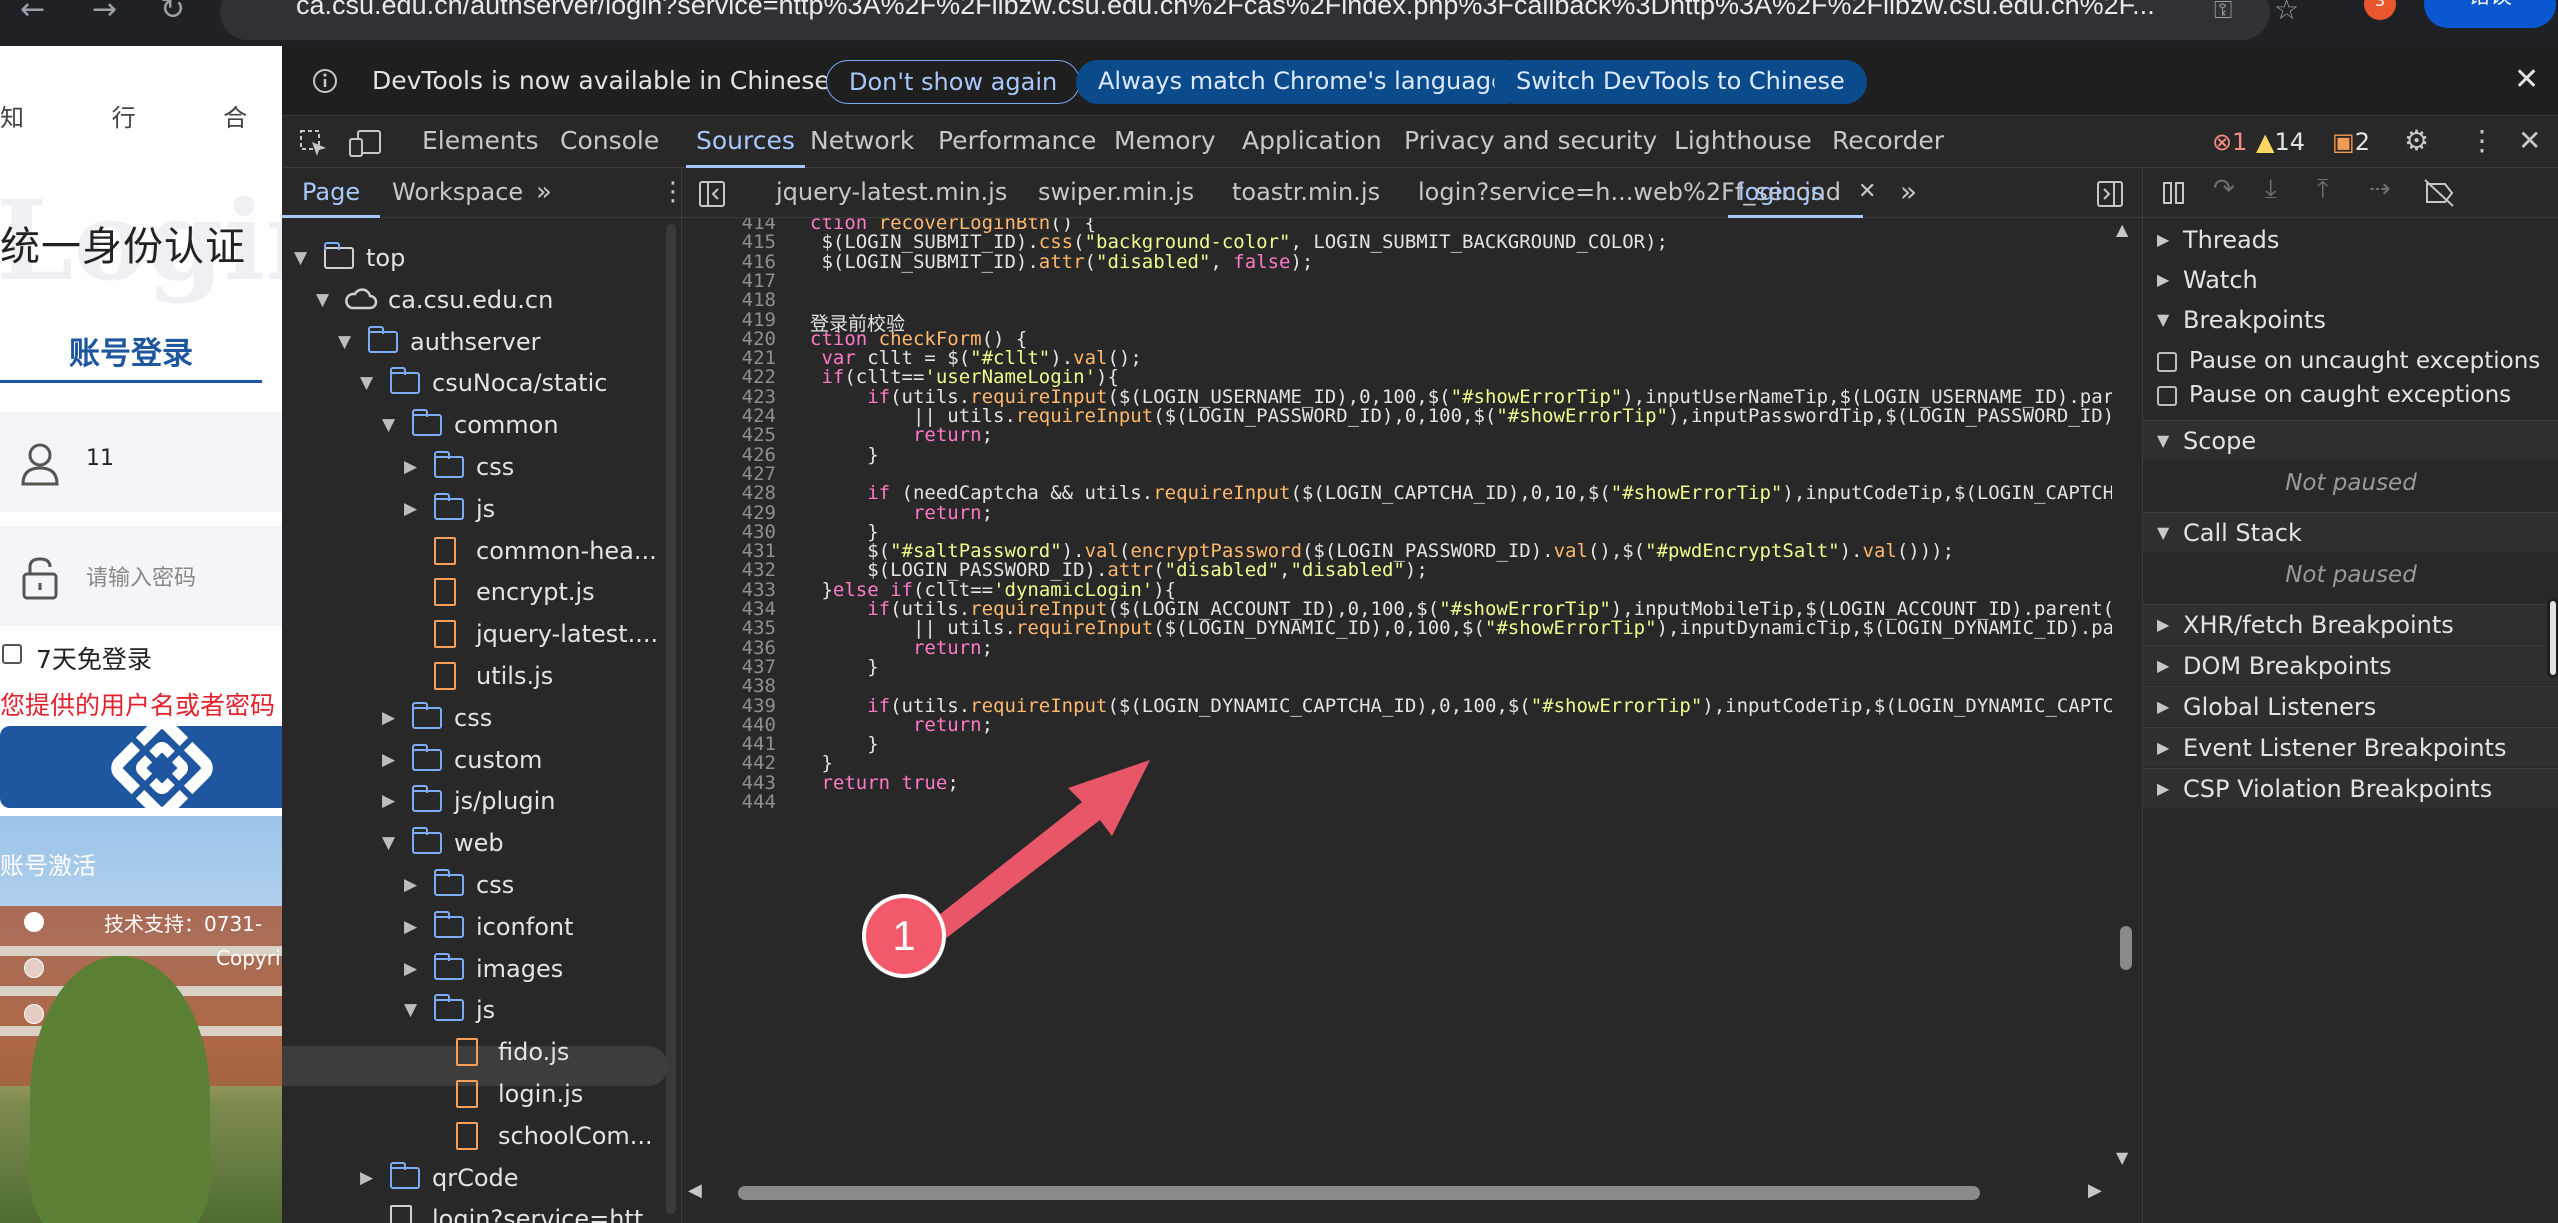  Describe the element at coordinates (540, 1094) in the screenshot. I see `tree-item-label: login.js` at that location.